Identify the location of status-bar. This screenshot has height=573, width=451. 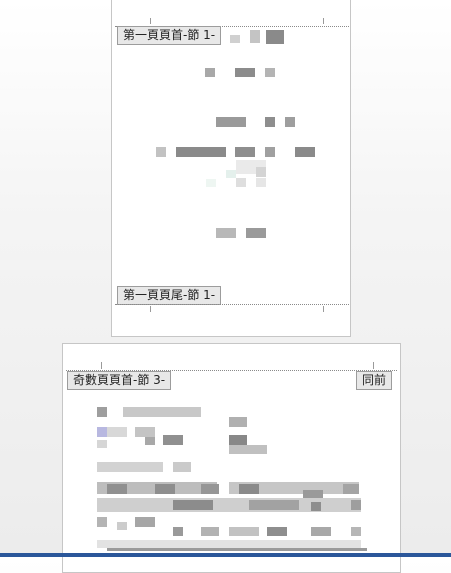
(225, 555).